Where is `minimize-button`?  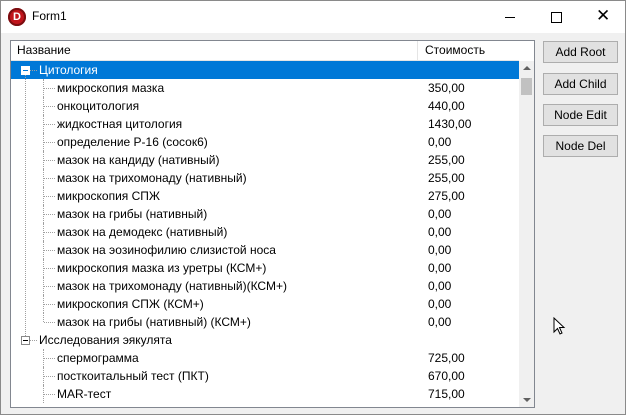 minimize-button is located at coordinates (510, 17).